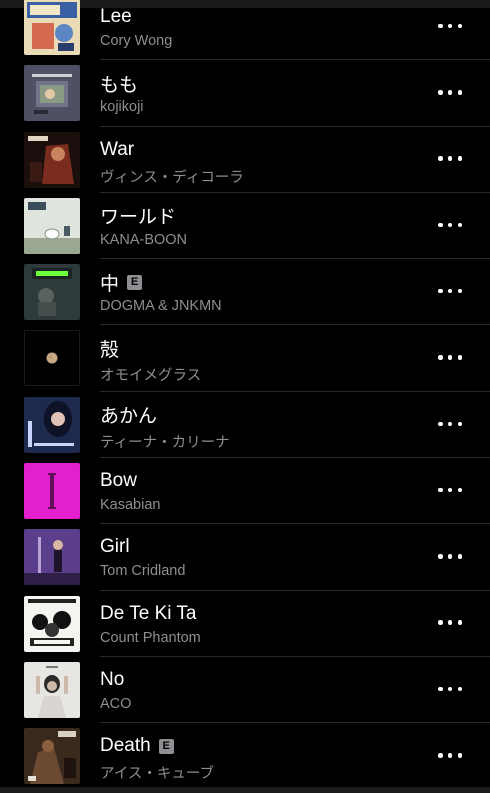 The height and width of the screenshot is (793, 490). What do you see at coordinates (110, 284) in the screenshot?
I see `song-title: 中` at bounding box center [110, 284].